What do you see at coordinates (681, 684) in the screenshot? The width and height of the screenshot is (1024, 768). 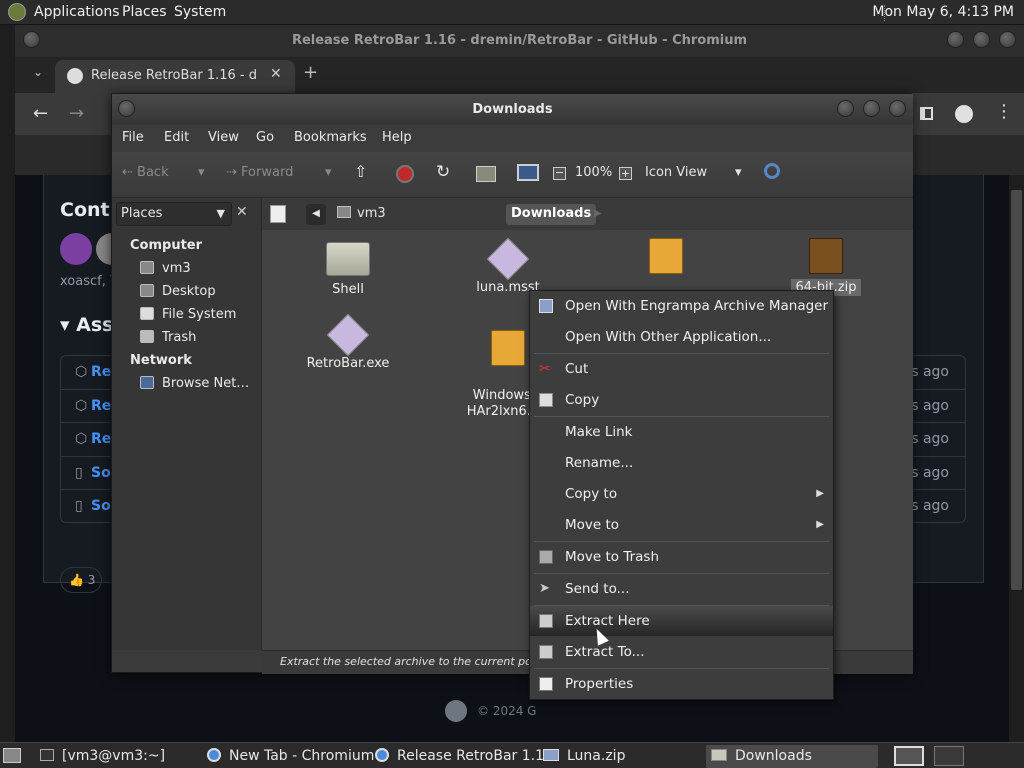 I see `menu-properties: Properties` at bounding box center [681, 684].